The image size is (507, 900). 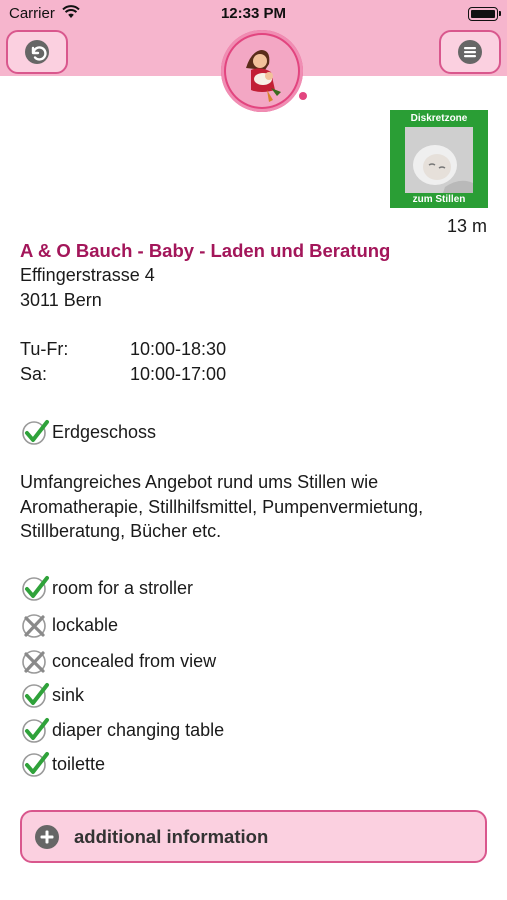 I want to click on hours-row: Sa: 10:00-17:00, so click(x=123, y=374).